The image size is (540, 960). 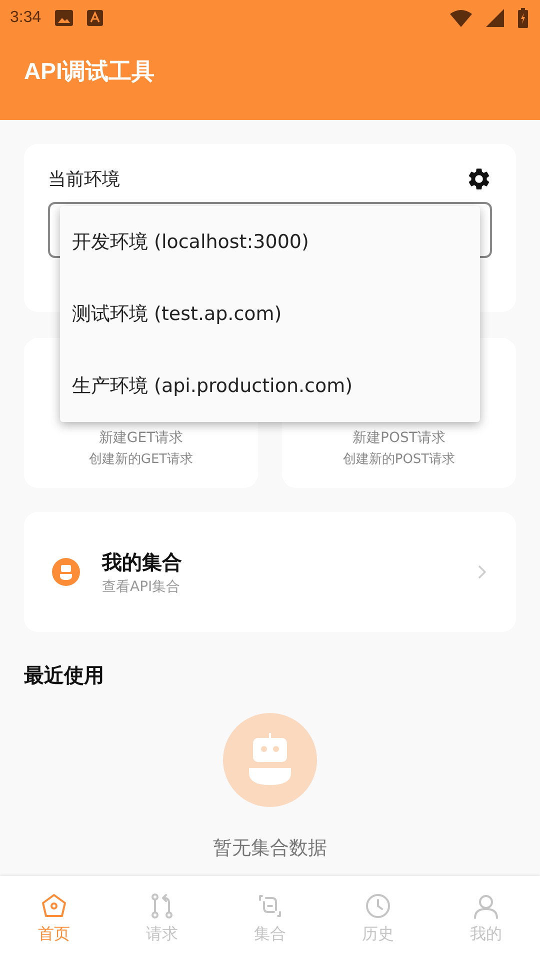 I want to click on empty-message: 暂无集合数据, so click(x=270, y=848).